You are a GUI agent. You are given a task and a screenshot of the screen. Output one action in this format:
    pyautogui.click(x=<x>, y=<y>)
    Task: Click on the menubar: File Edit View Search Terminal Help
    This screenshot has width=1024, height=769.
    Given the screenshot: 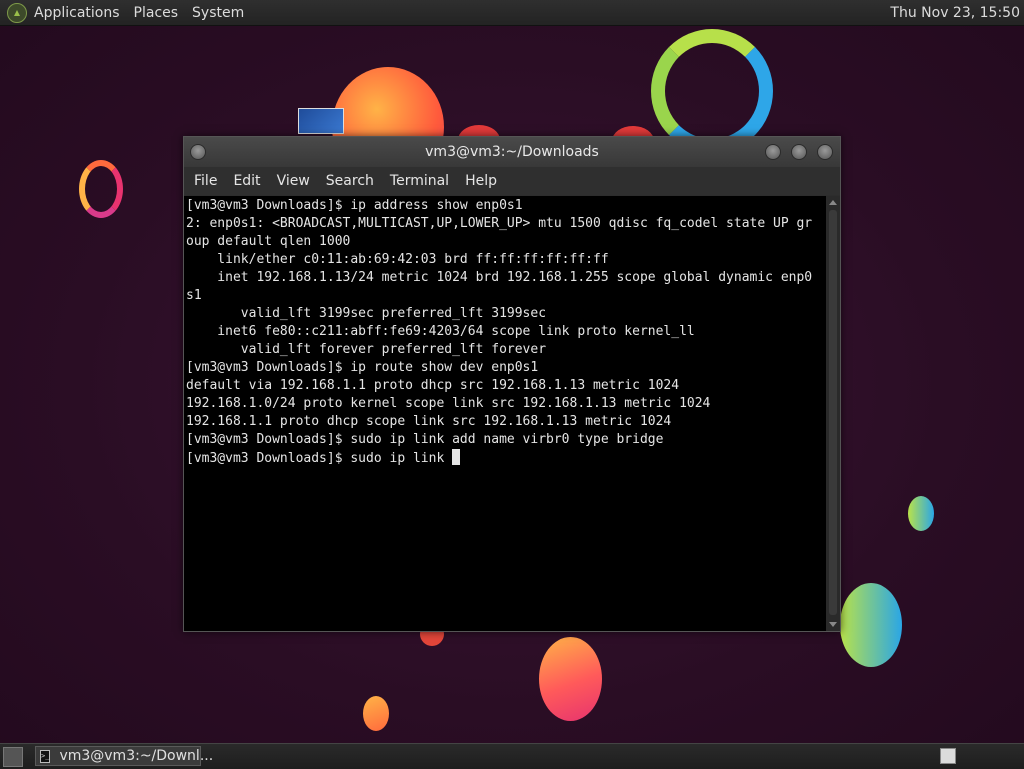 What is the action you would take?
    pyautogui.click(x=512, y=181)
    